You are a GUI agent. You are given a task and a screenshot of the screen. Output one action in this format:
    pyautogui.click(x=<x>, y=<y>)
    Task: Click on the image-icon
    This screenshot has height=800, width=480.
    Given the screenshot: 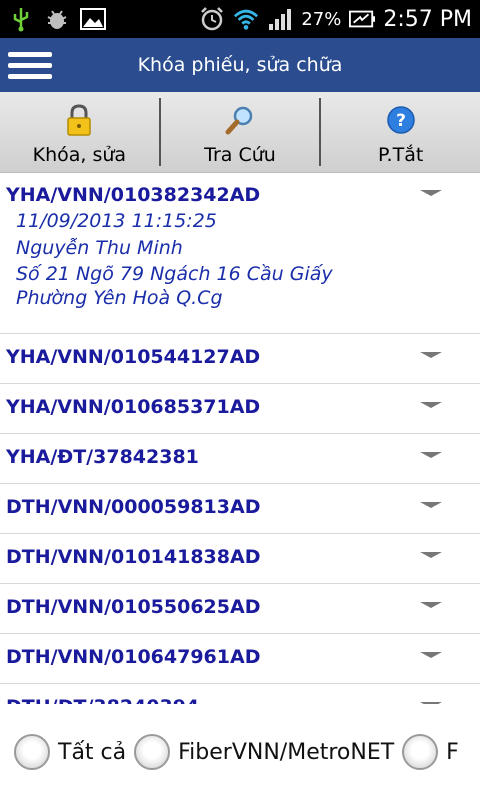 What is the action you would take?
    pyautogui.click(x=93, y=19)
    